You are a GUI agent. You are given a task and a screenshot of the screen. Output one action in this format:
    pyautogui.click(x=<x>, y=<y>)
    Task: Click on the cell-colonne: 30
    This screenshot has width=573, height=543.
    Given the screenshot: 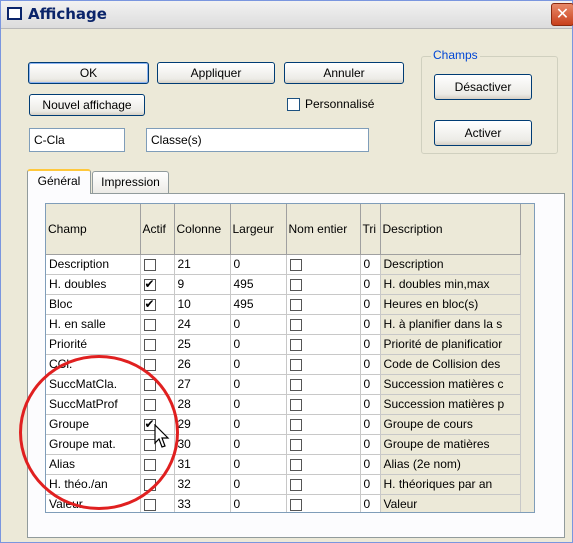 What is the action you would take?
    pyautogui.click(x=202, y=444)
    